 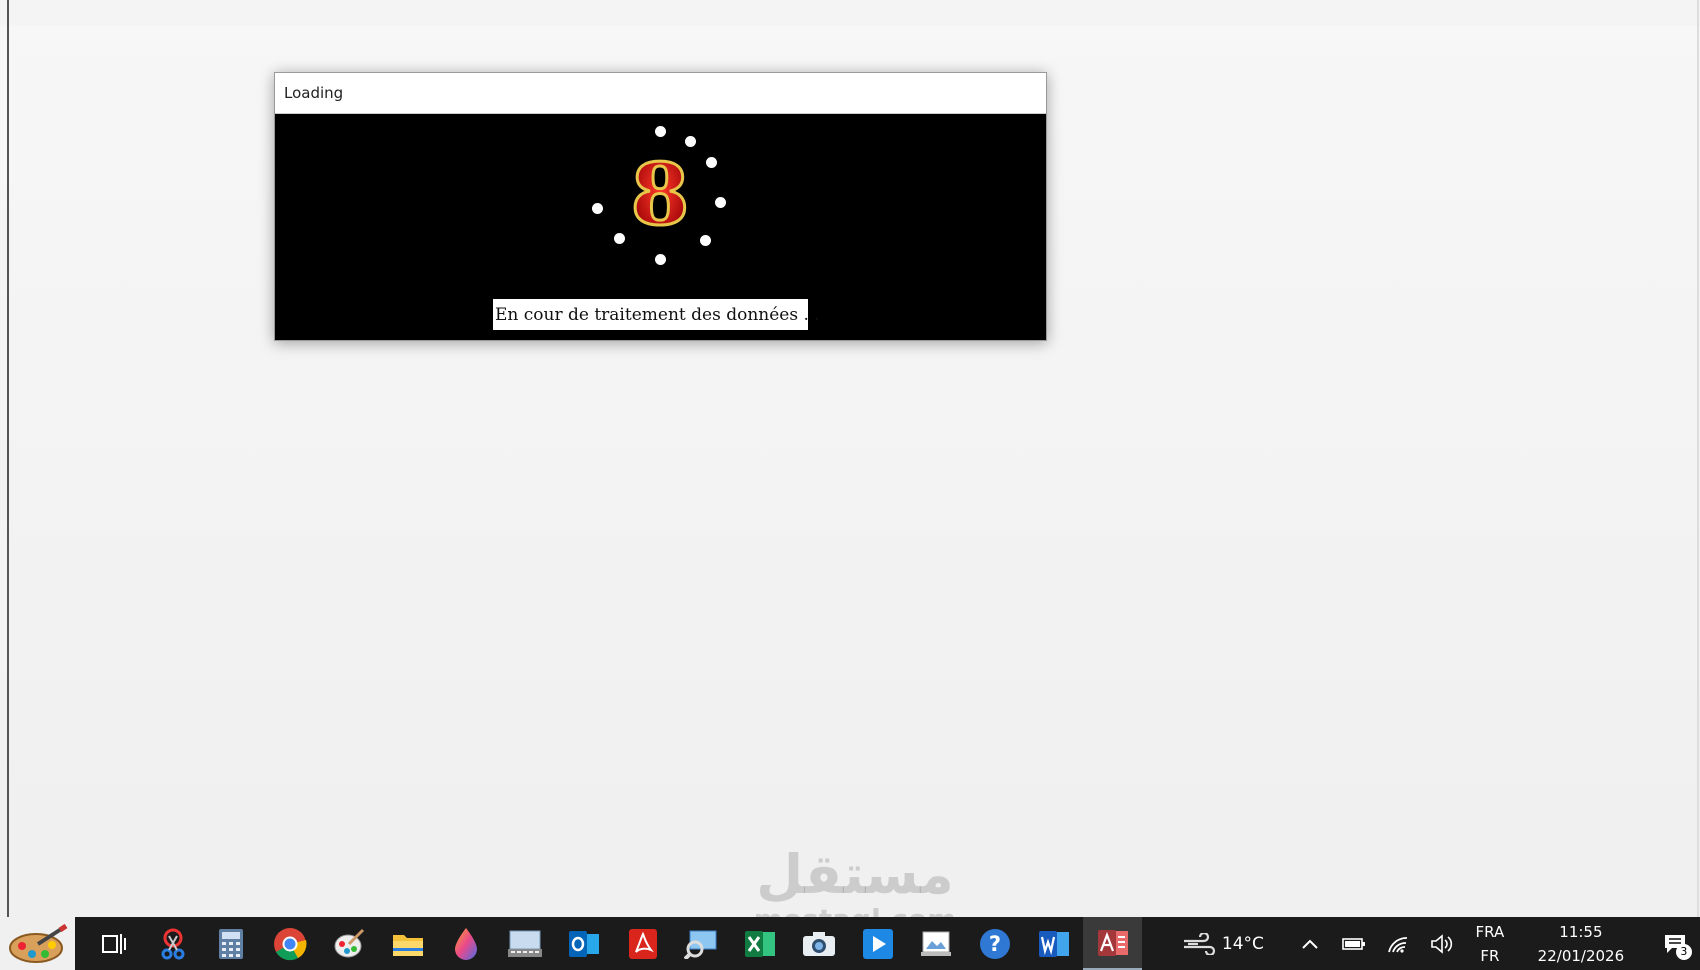 I want to click on volume-button, so click(x=1442, y=943).